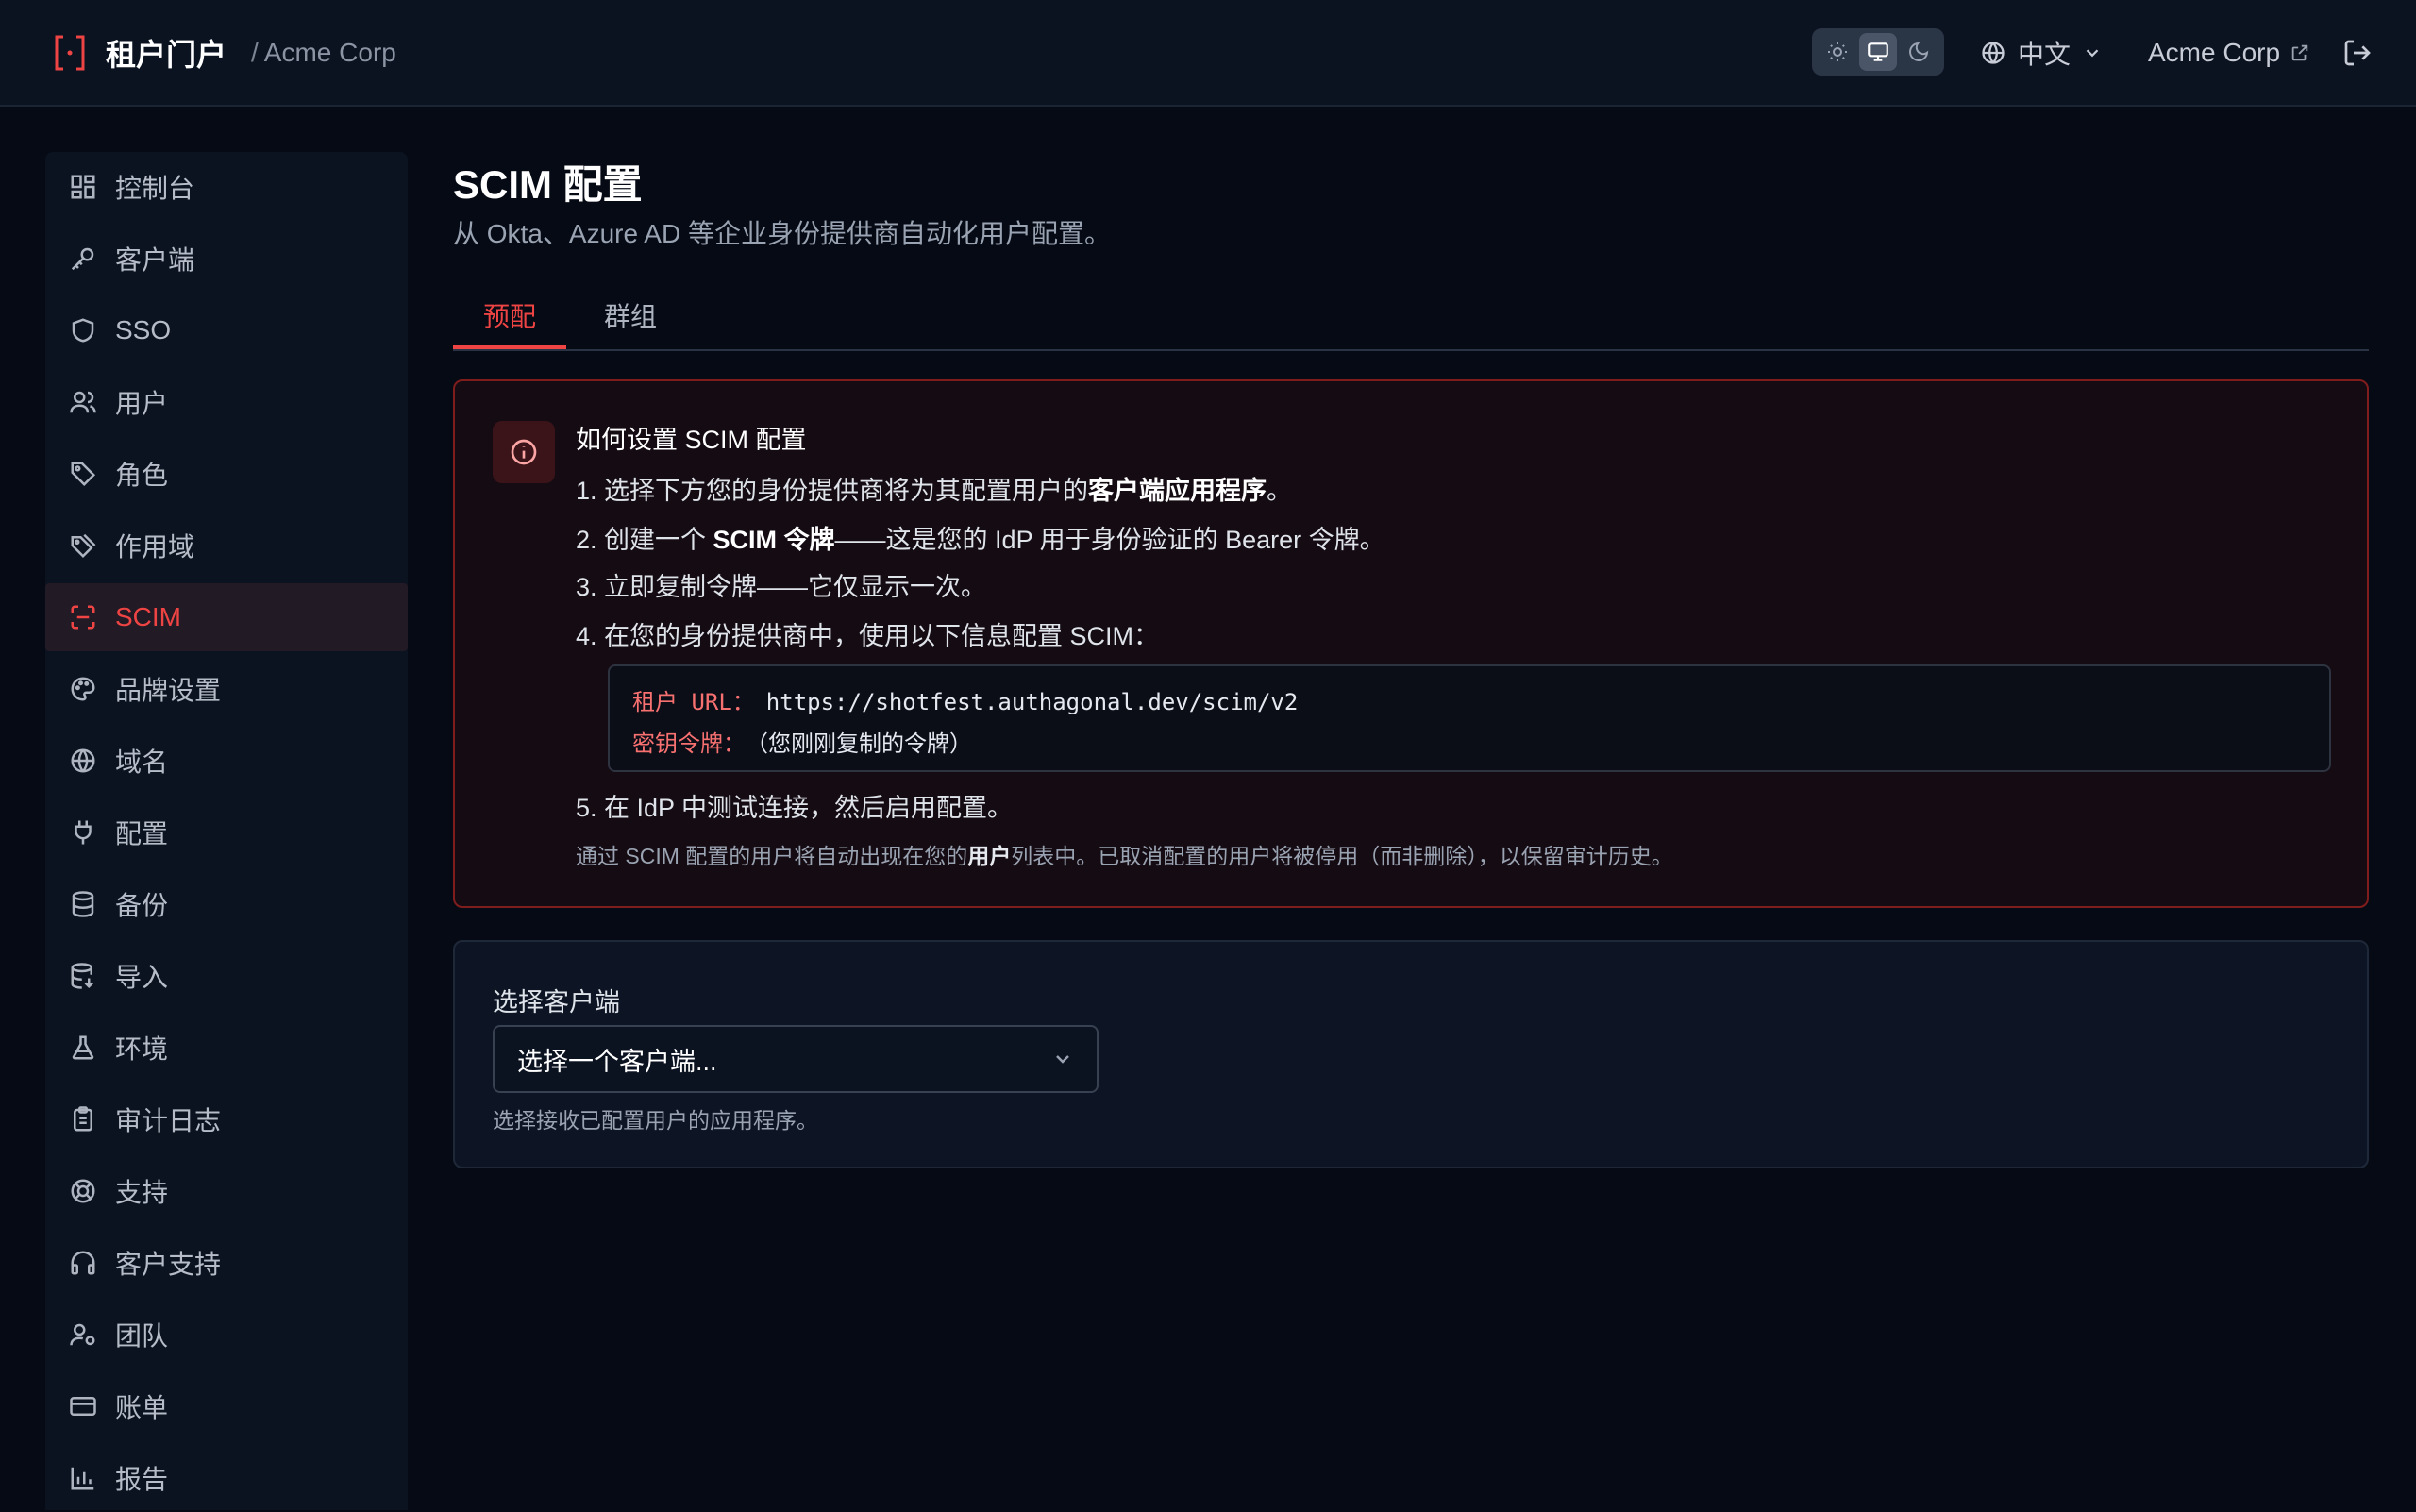 The width and height of the screenshot is (2416, 1512). Describe the element at coordinates (83, 474) in the screenshot. I see `tag-icon` at that location.